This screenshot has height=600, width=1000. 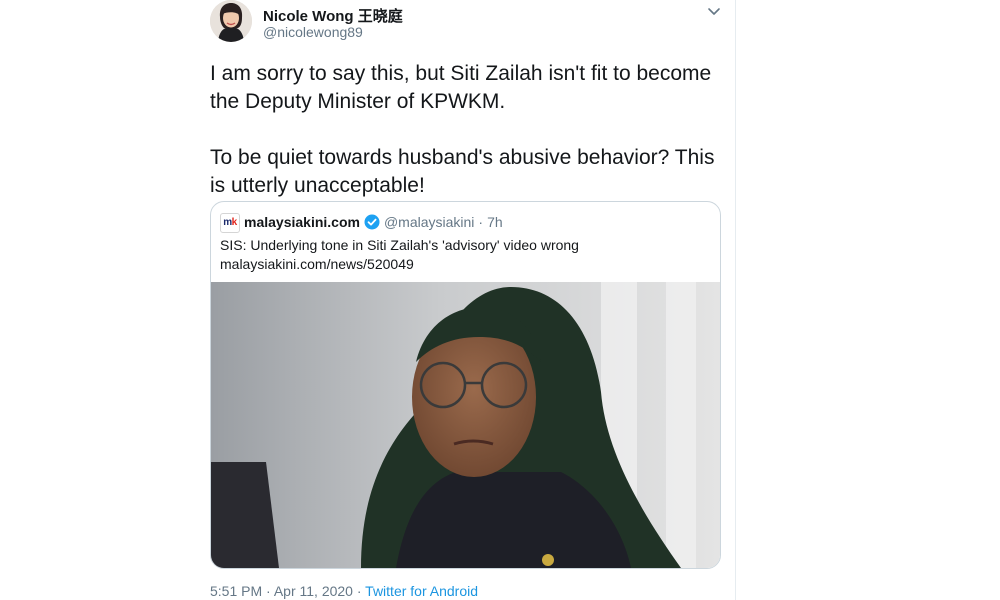 What do you see at coordinates (236, 591) in the screenshot?
I see `tweet-time: 5:51 PM` at bounding box center [236, 591].